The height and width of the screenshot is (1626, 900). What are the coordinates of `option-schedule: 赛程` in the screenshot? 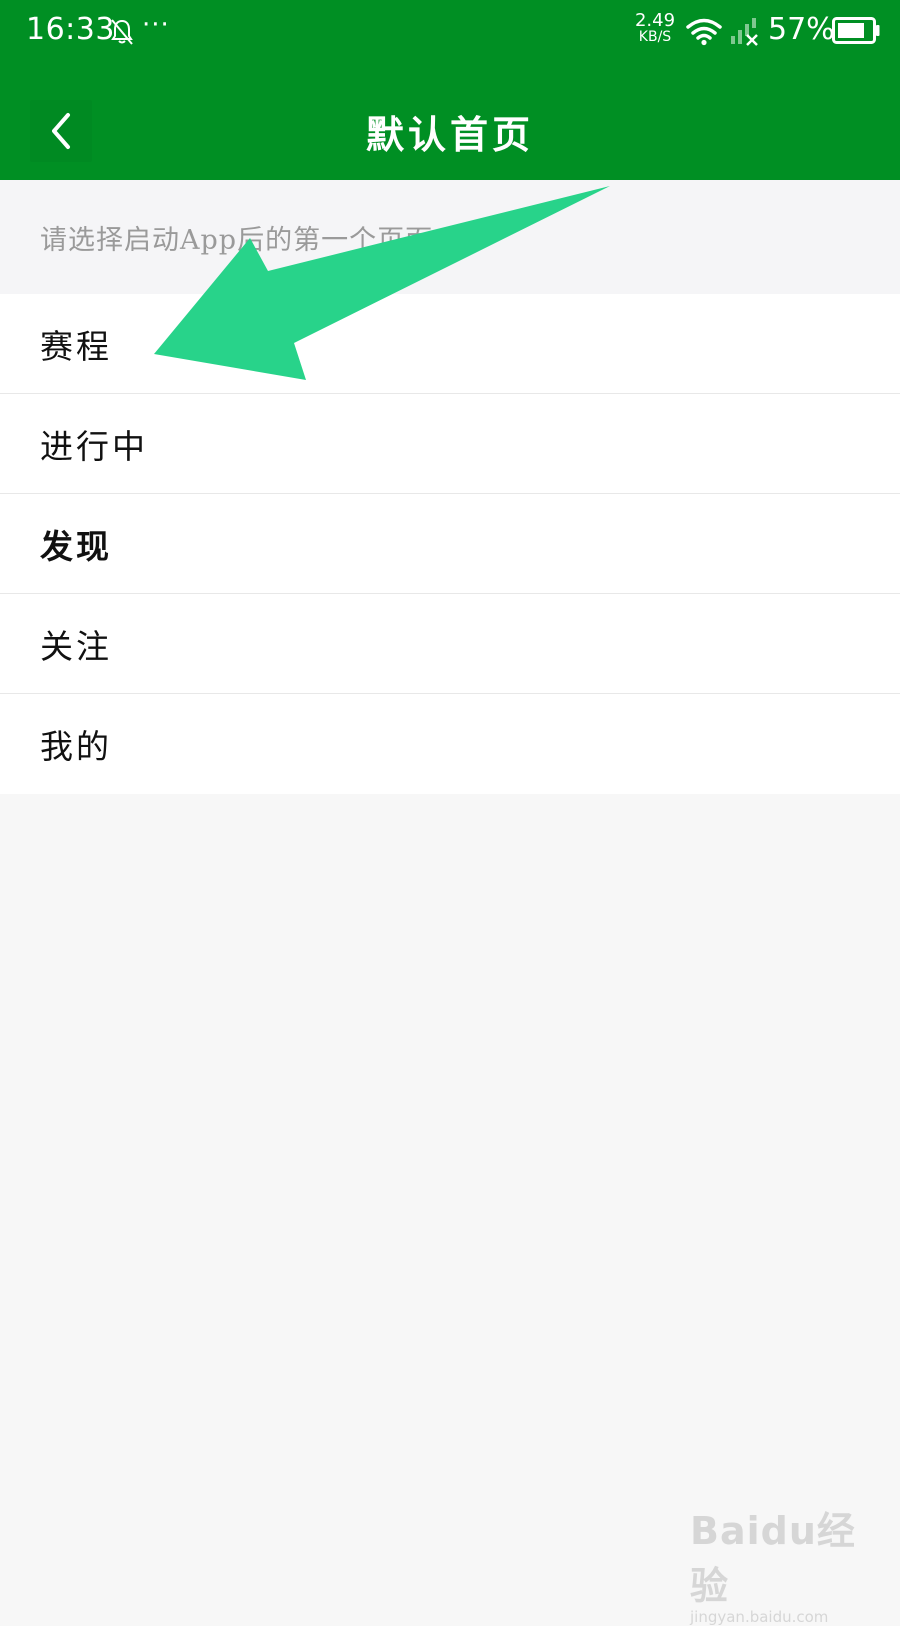 It's located at (450, 344).